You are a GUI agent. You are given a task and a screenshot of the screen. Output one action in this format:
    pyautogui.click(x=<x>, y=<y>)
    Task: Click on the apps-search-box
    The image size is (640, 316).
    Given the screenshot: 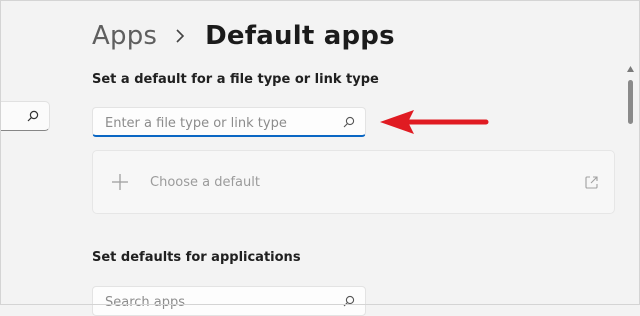 What is the action you would take?
    pyautogui.click(x=229, y=301)
    